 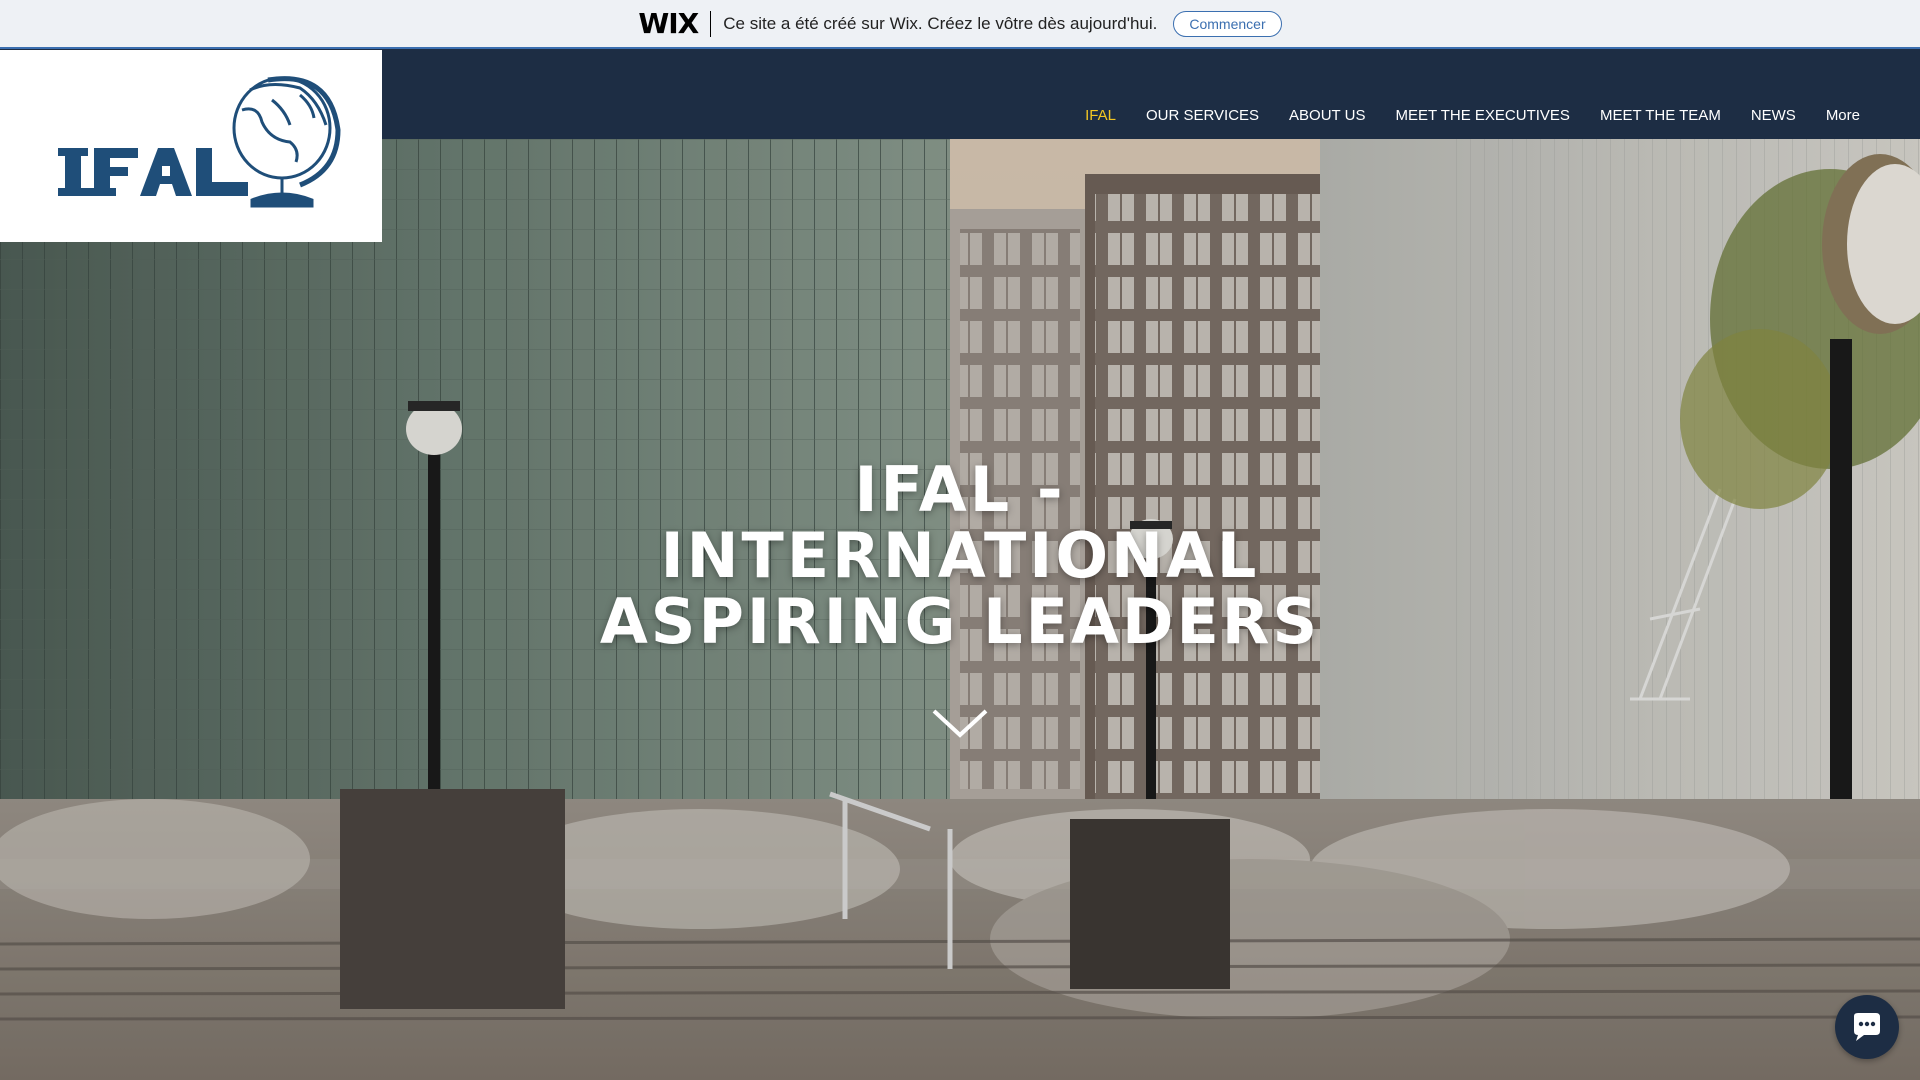 I want to click on nav-item-meet-the-team: MEET THE TEAM, so click(x=1660, y=115).